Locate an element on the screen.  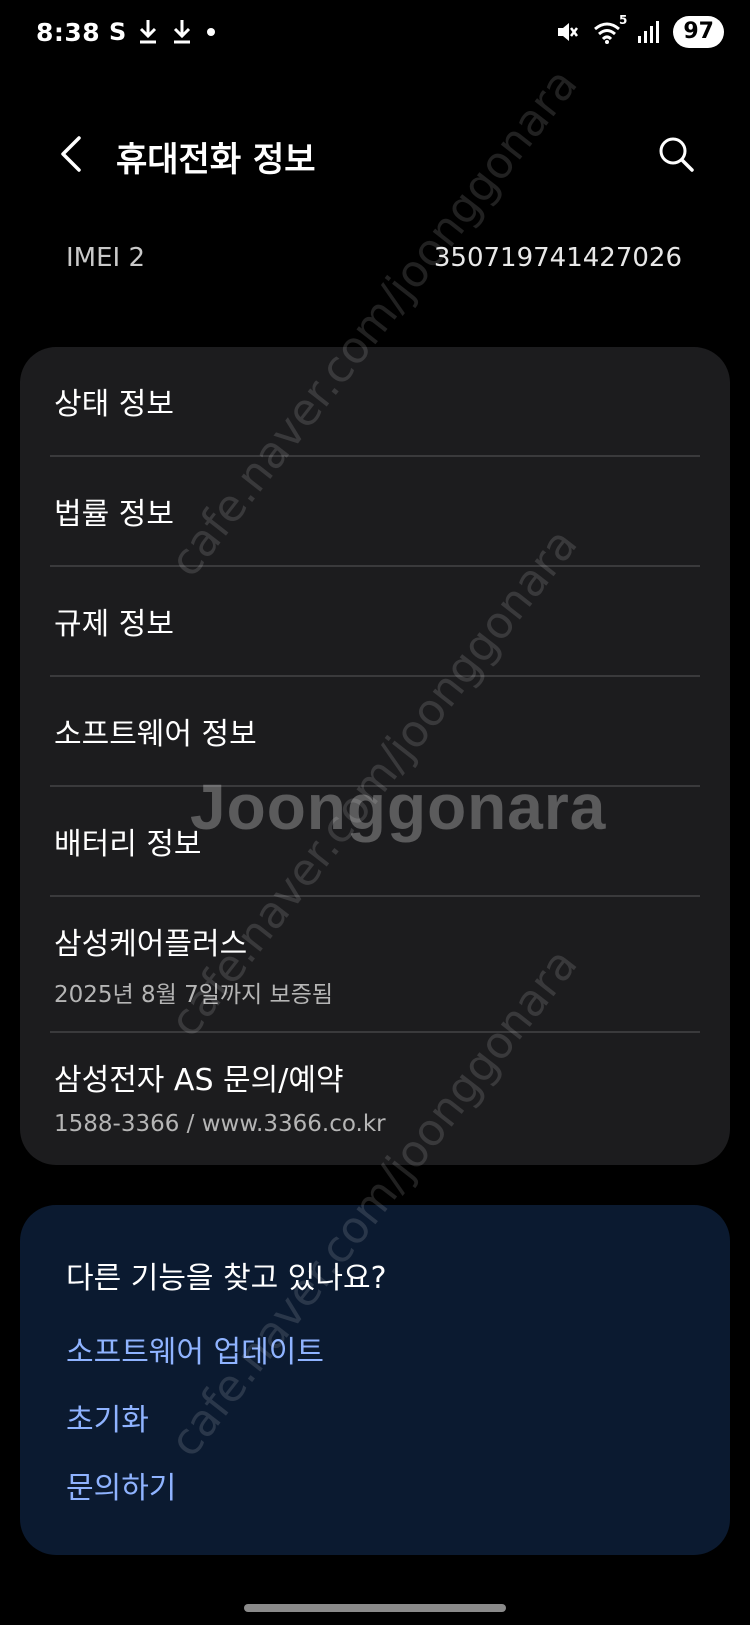
menu-item-software-info: 소프트웨어 정보 is located at coordinates (375, 731).